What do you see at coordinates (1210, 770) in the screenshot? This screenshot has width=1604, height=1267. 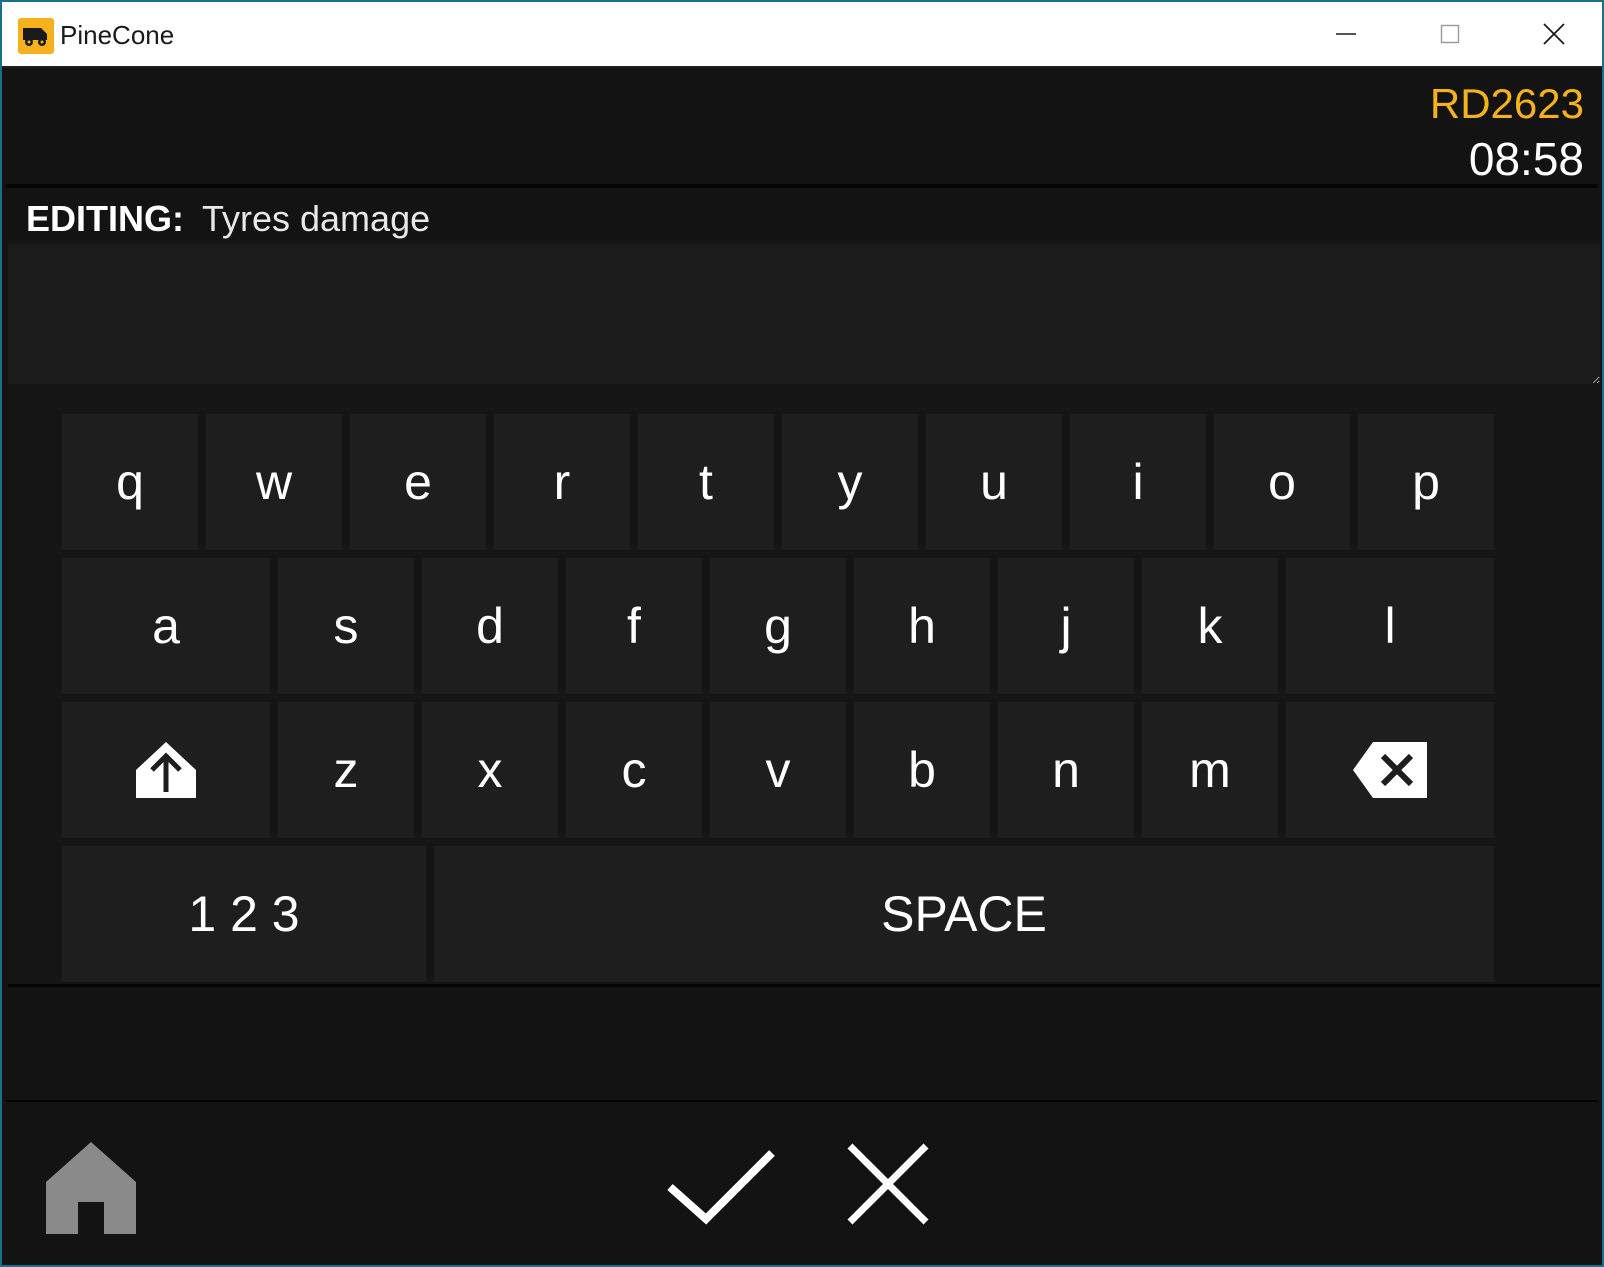 I see `key-m: m` at bounding box center [1210, 770].